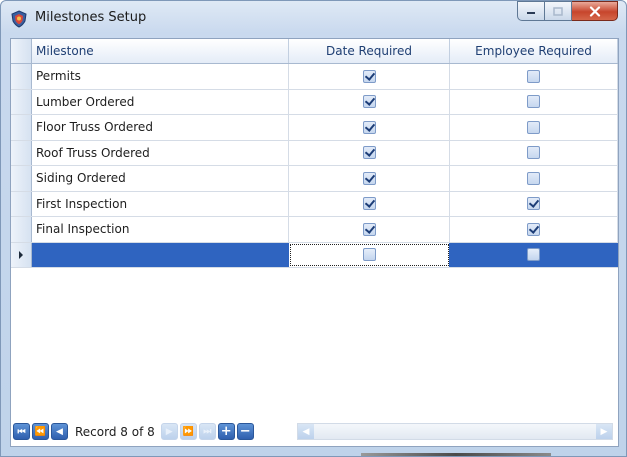 The image size is (627, 457). I want to click on append-record-button: +, so click(226, 431).